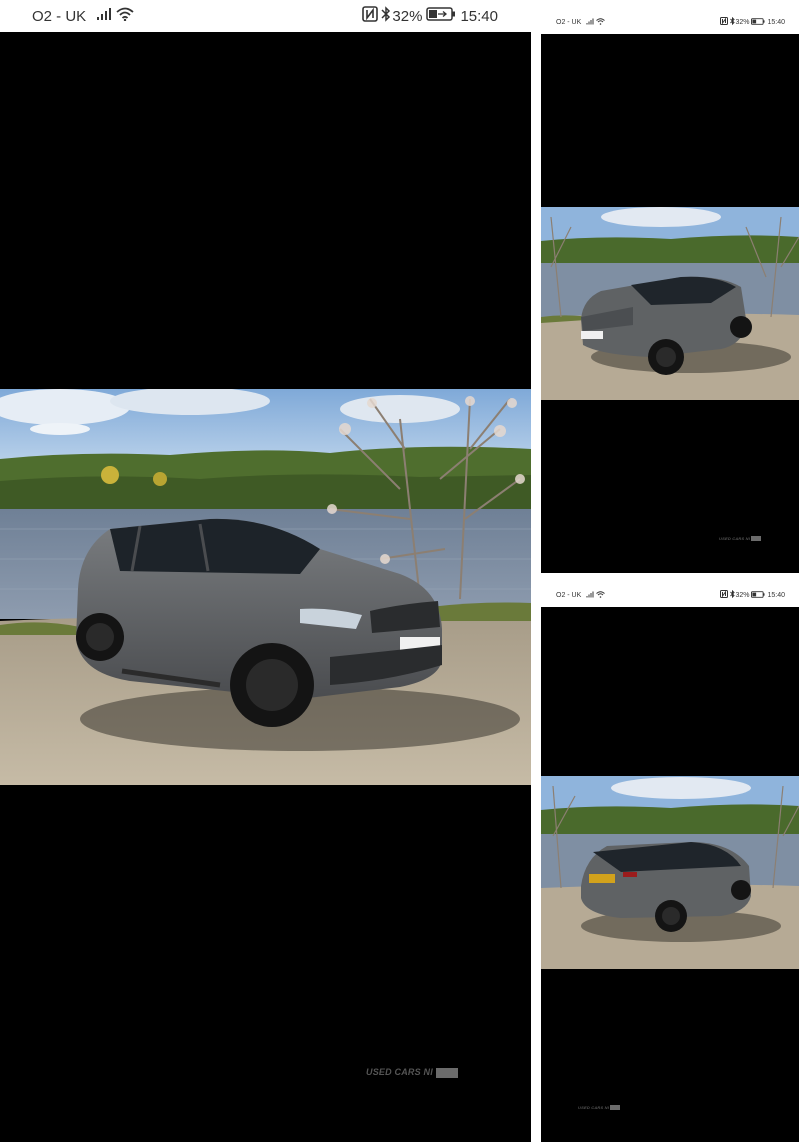  I want to click on car-photo-rear-thumbnail, so click(670, 872).